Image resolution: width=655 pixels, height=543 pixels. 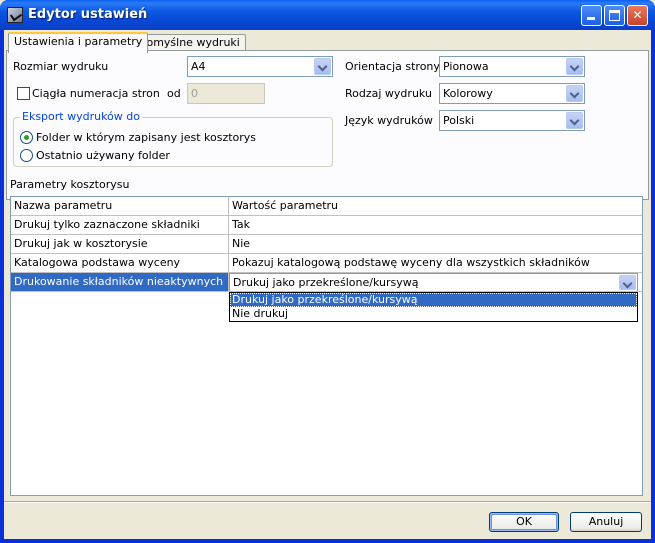 What do you see at coordinates (433, 300) in the screenshot?
I see `dropdown-option: Drukuj jako przekreślone/kursywą` at bounding box center [433, 300].